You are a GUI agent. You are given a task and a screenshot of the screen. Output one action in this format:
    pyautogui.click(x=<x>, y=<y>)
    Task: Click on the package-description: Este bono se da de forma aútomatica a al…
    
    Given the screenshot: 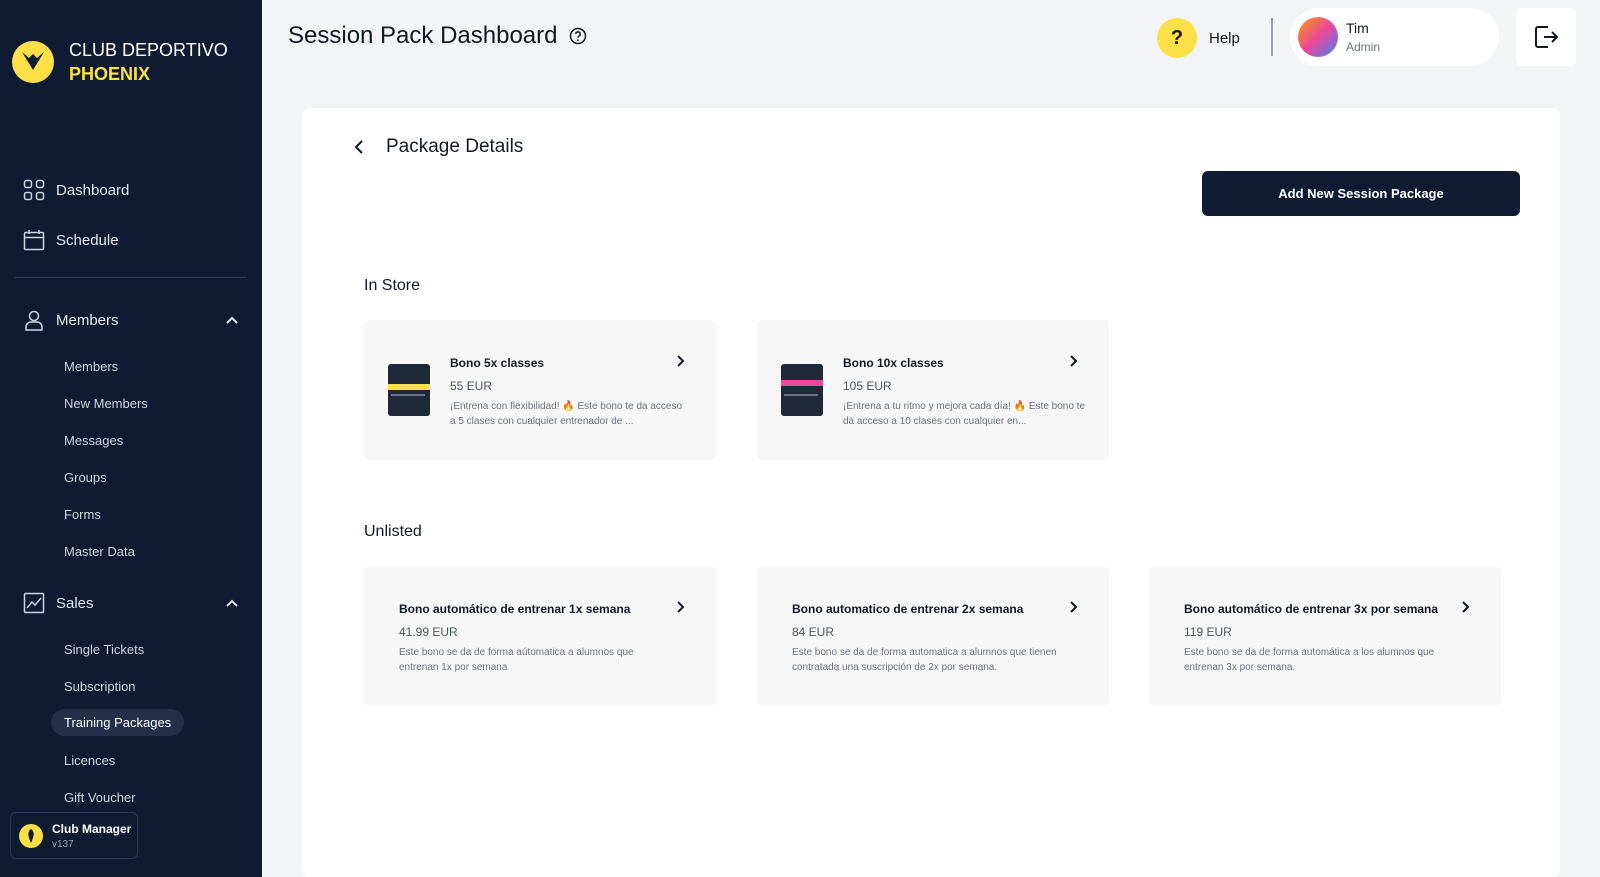 What is the action you would take?
    pyautogui.click(x=516, y=660)
    